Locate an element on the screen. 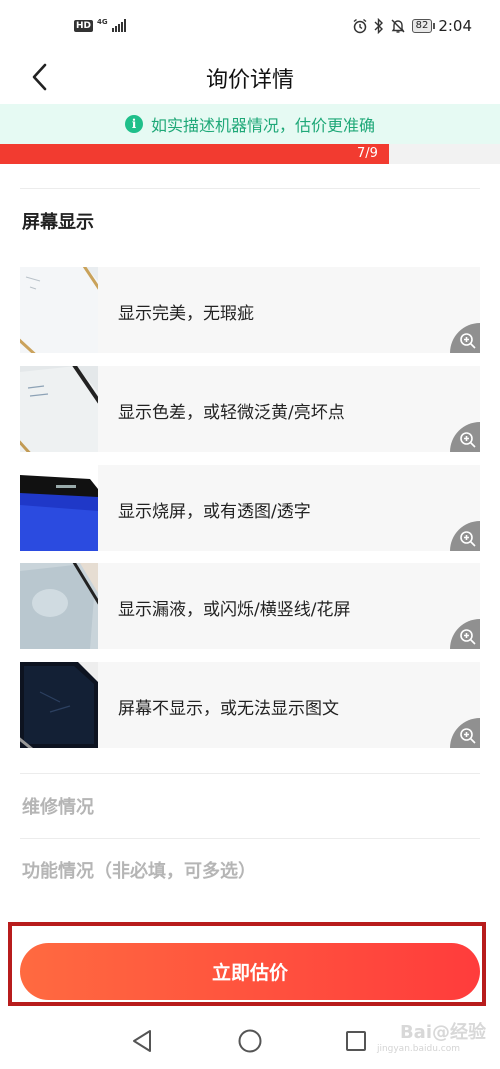 Image resolution: width=500 pixels, height=1069 pixels. function-section-title: 功能情况（非必填，可多选） is located at coordinates (139, 870).